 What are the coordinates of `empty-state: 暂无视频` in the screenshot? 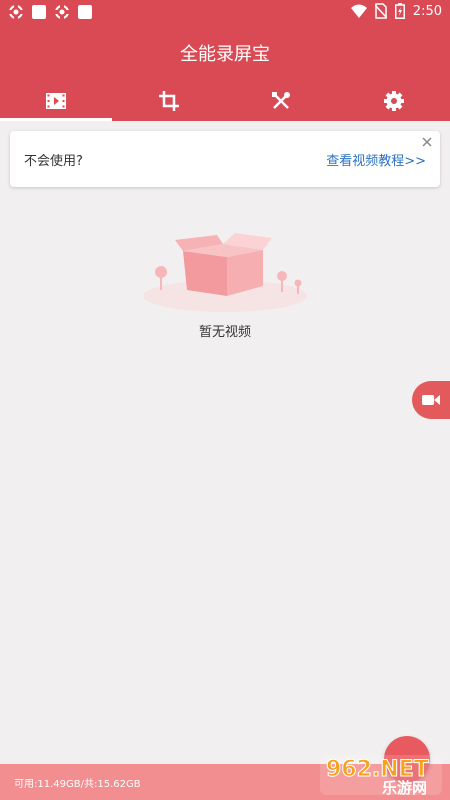 It's located at (225, 285).